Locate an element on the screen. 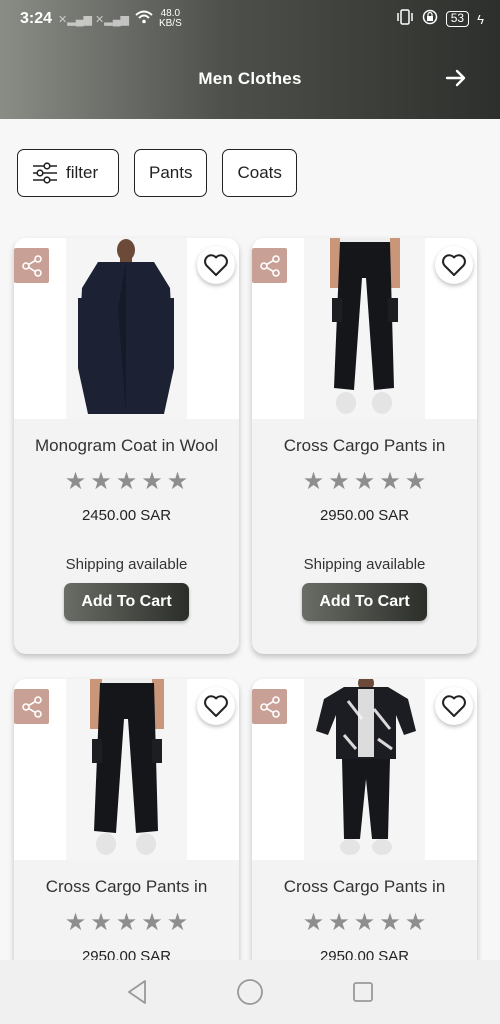 The width and height of the screenshot is (500, 1024). wifi-icon is located at coordinates (144, 19).